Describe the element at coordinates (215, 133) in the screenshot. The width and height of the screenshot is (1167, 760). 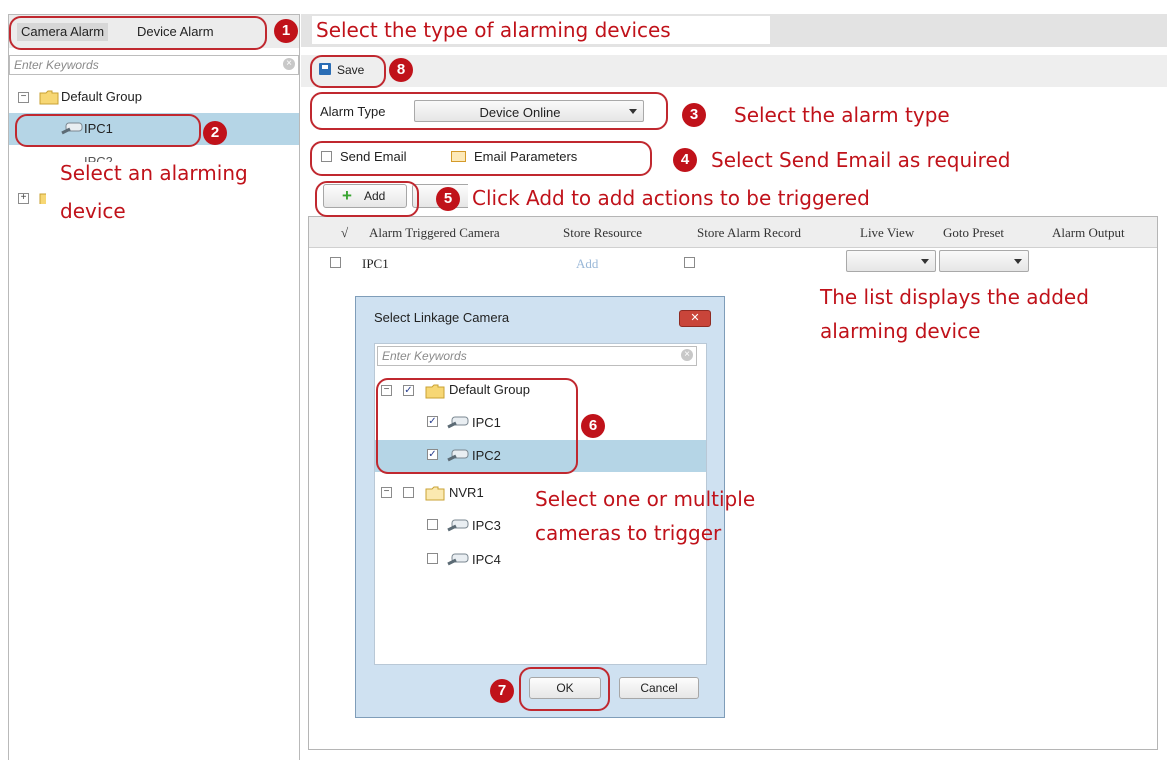
I see `badge-step2: 2` at that location.